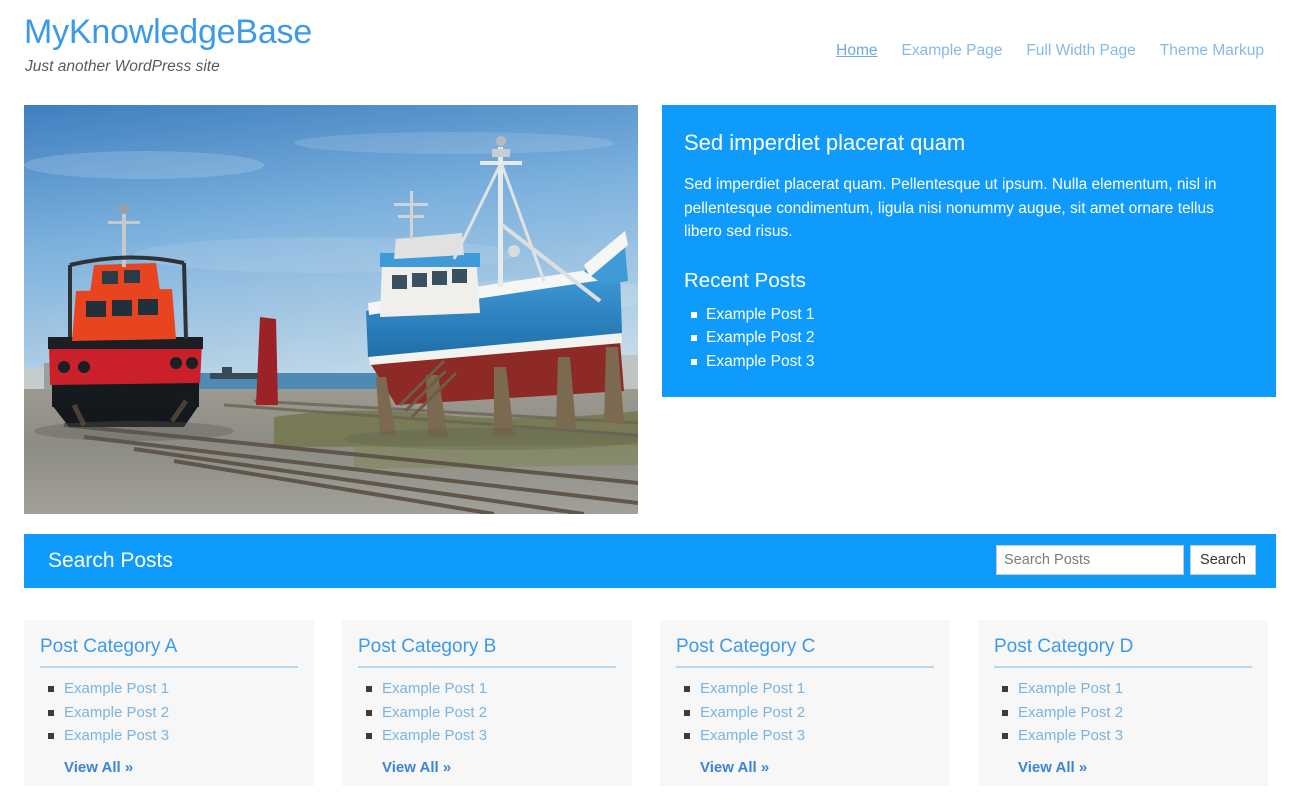 The image size is (1290, 800). Describe the element at coordinates (650, 561) in the screenshot. I see `search-posts-bar: Search Posts Search` at that location.